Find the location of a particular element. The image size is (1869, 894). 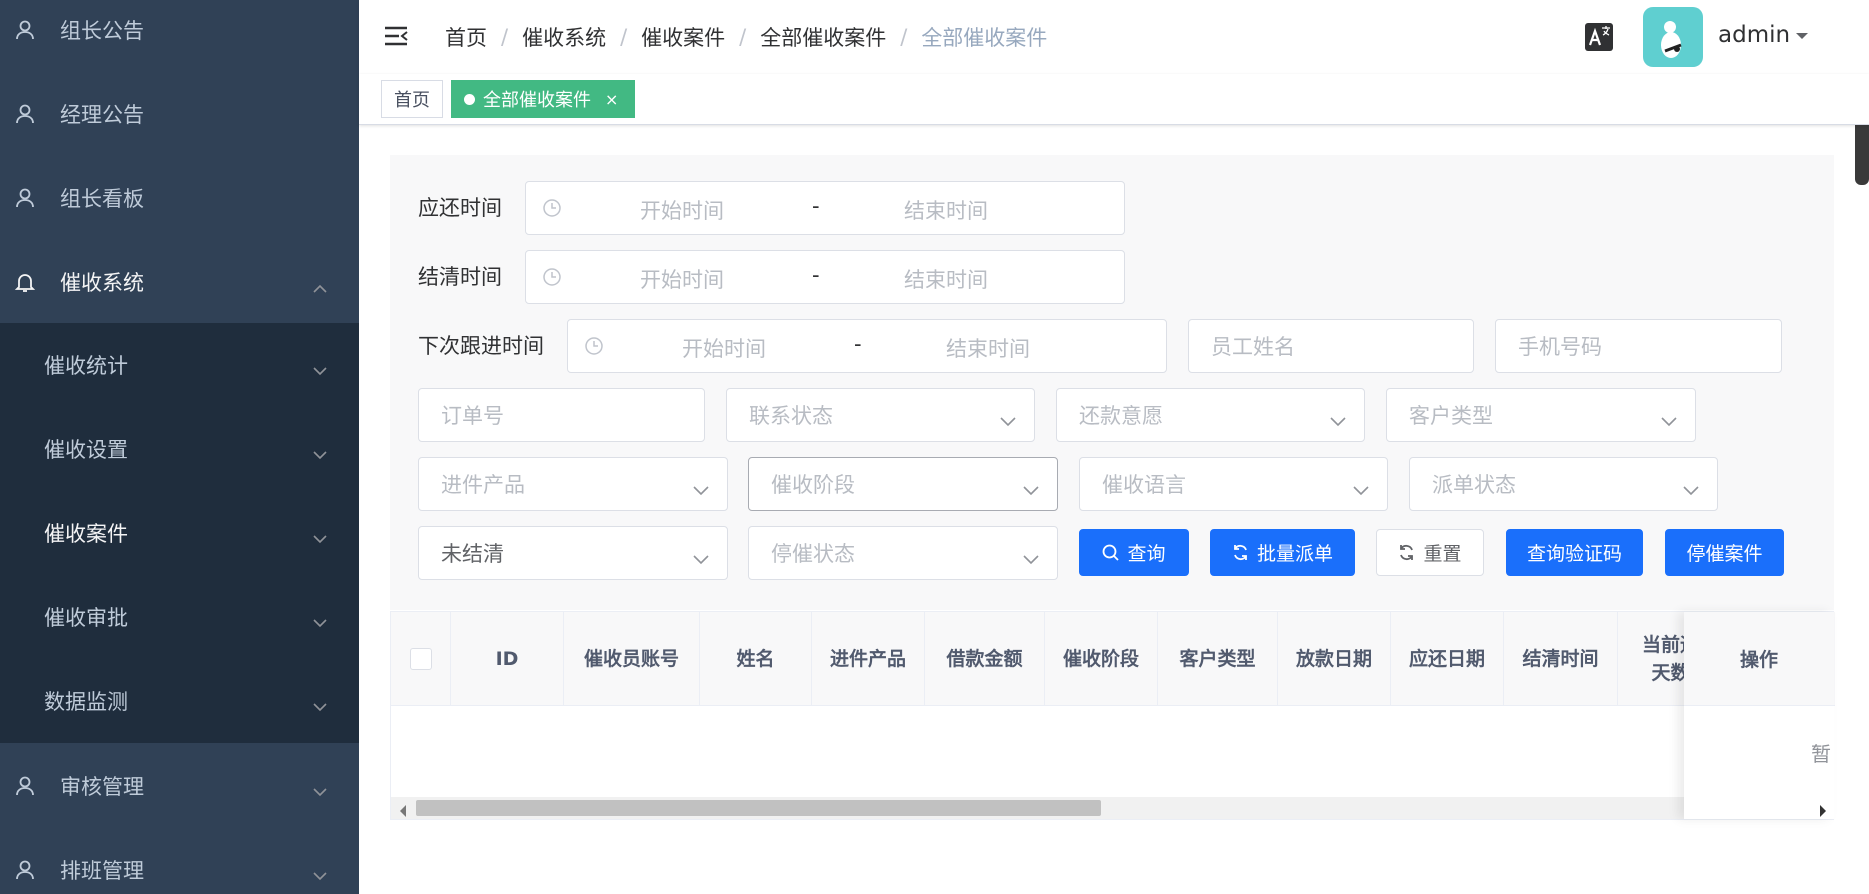

dispatch-status-select: 派单状态 is located at coordinates (1563, 484).